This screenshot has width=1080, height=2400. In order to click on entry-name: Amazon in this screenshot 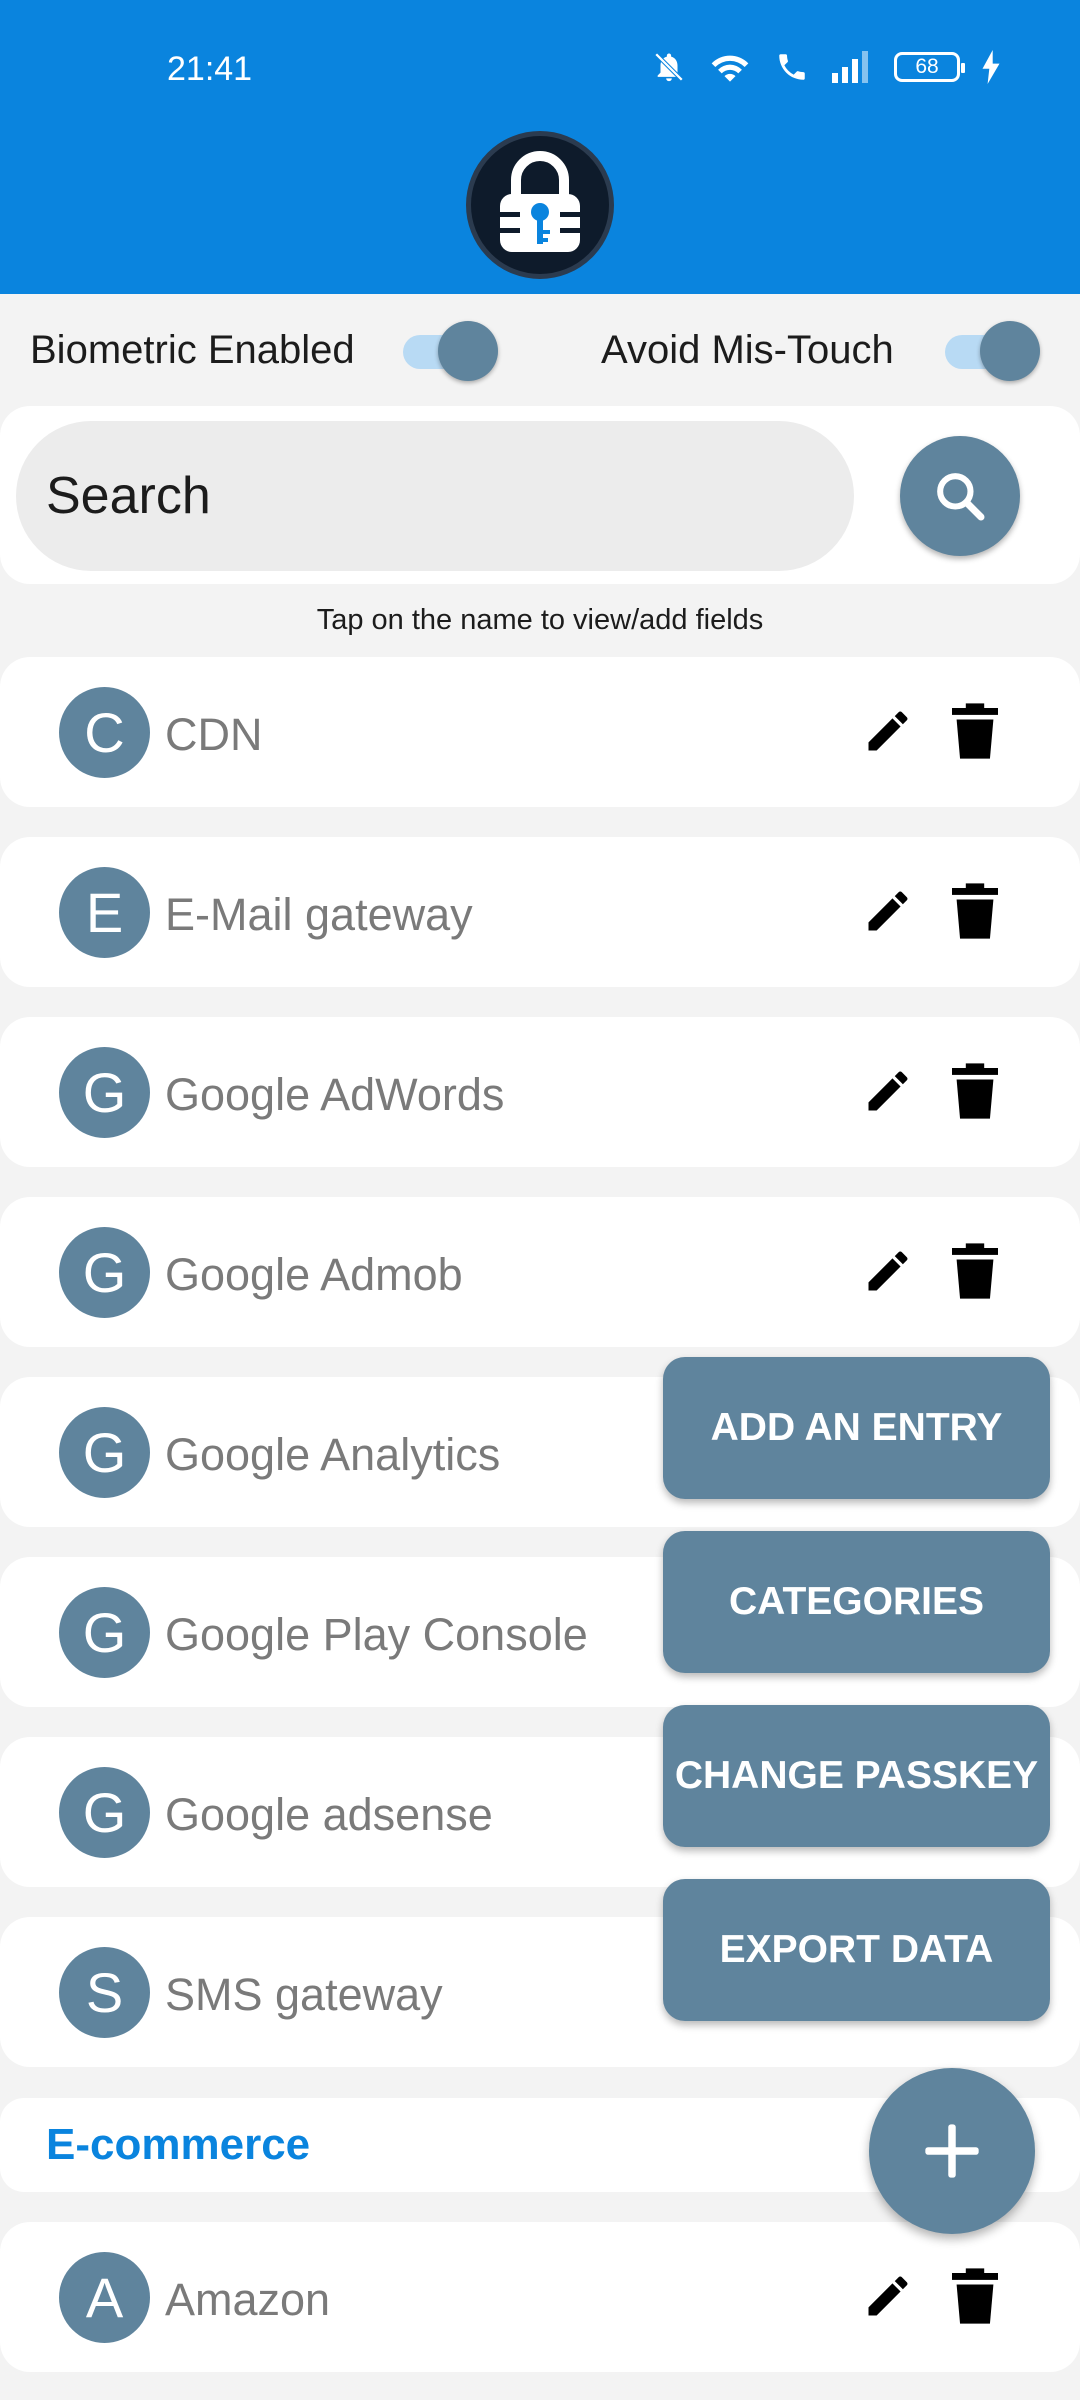, I will do `click(247, 2300)`.